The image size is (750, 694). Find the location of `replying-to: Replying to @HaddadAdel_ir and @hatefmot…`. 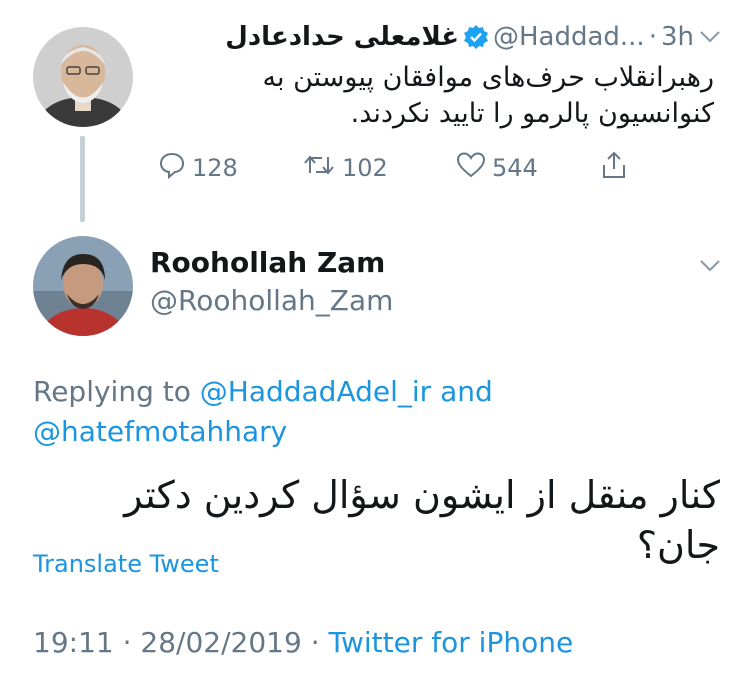

replying-to: Replying to @HaddadAdel_ir and @hatefmot… is located at coordinates (283, 412).